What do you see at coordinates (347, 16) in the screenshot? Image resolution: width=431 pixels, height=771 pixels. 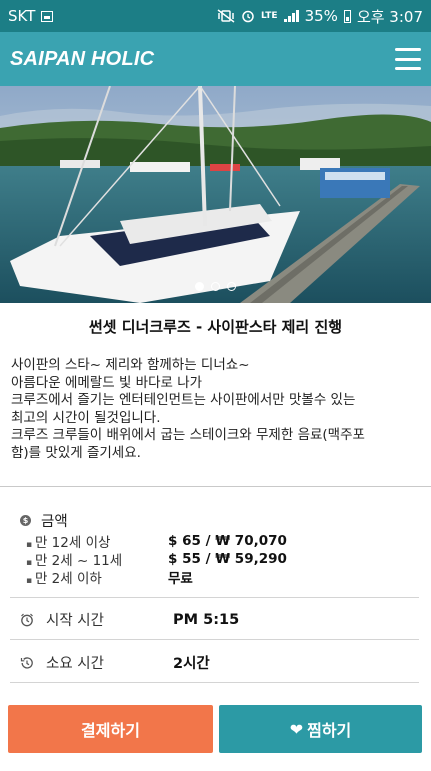 I see `battery-icon` at bounding box center [347, 16].